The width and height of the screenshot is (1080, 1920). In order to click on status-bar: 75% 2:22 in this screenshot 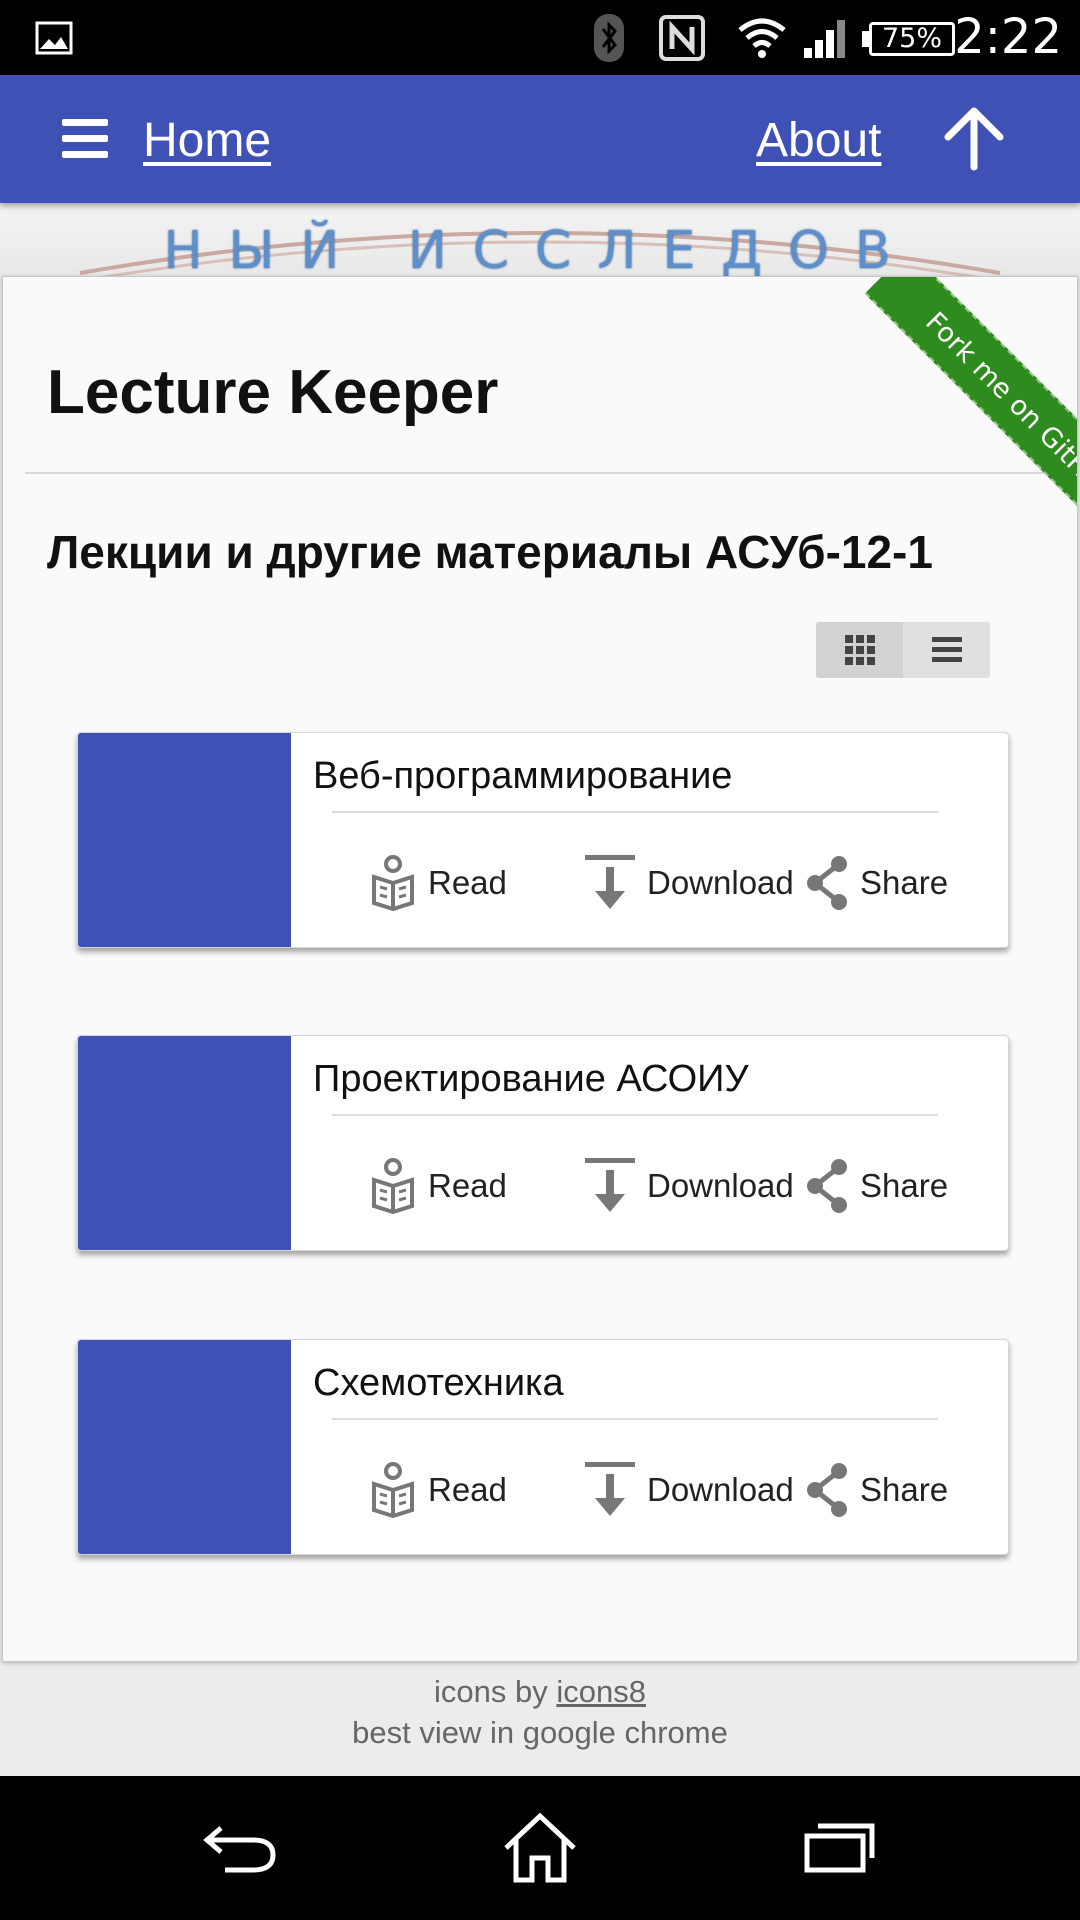, I will do `click(540, 37)`.